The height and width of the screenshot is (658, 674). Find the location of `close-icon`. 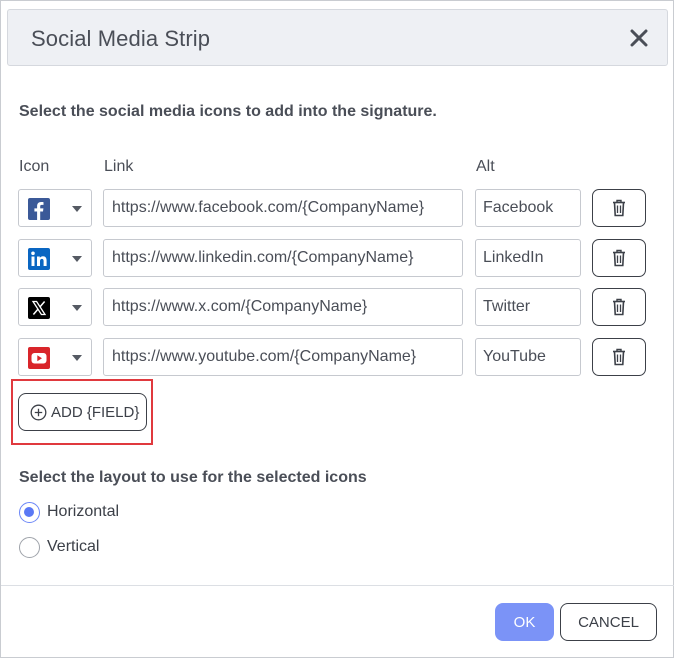

close-icon is located at coordinates (639, 38).